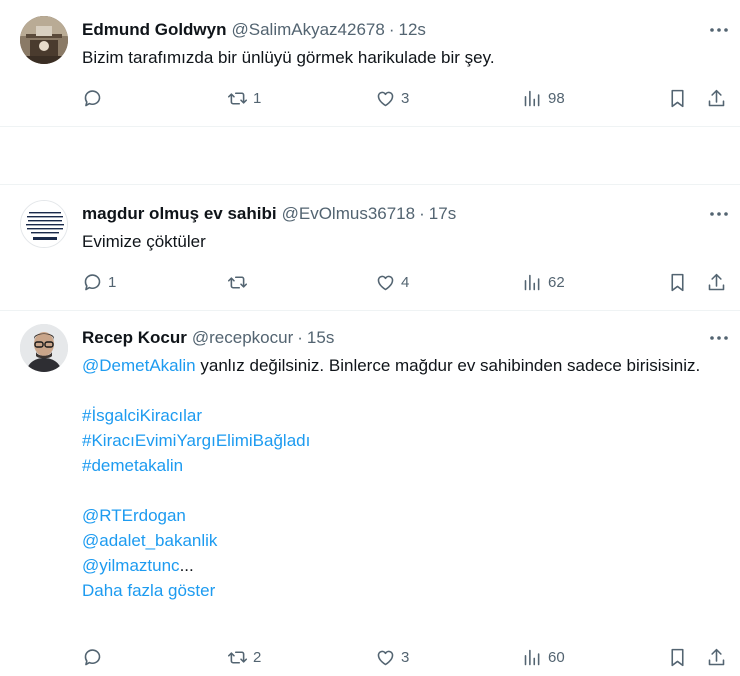 The height and width of the screenshot is (676, 740). I want to click on tweet-actions: 2 3 60, so click(406, 657).